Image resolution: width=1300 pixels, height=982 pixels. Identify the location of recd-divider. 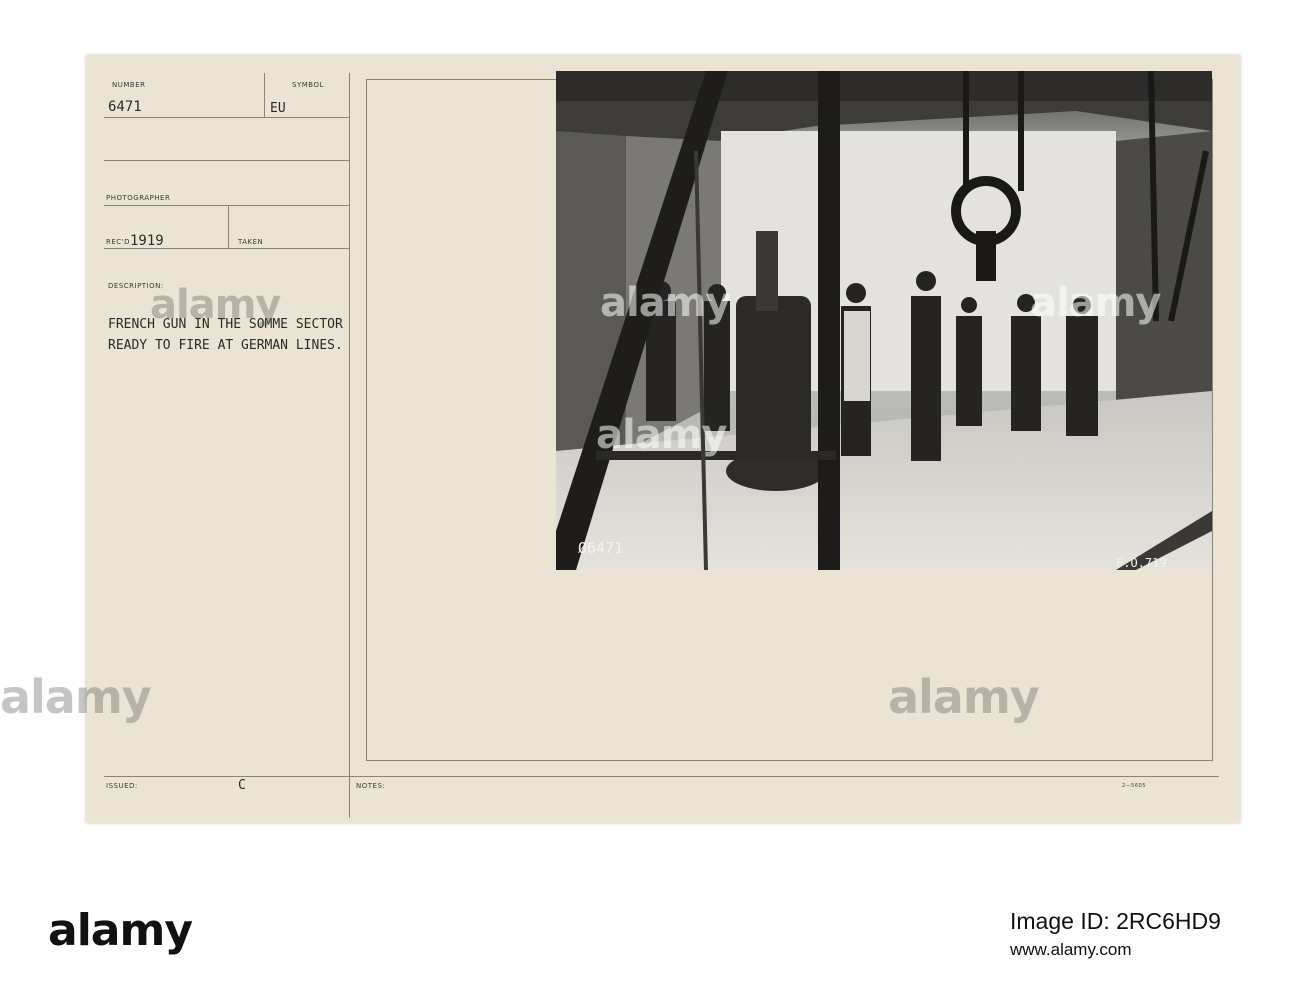
(228, 227).